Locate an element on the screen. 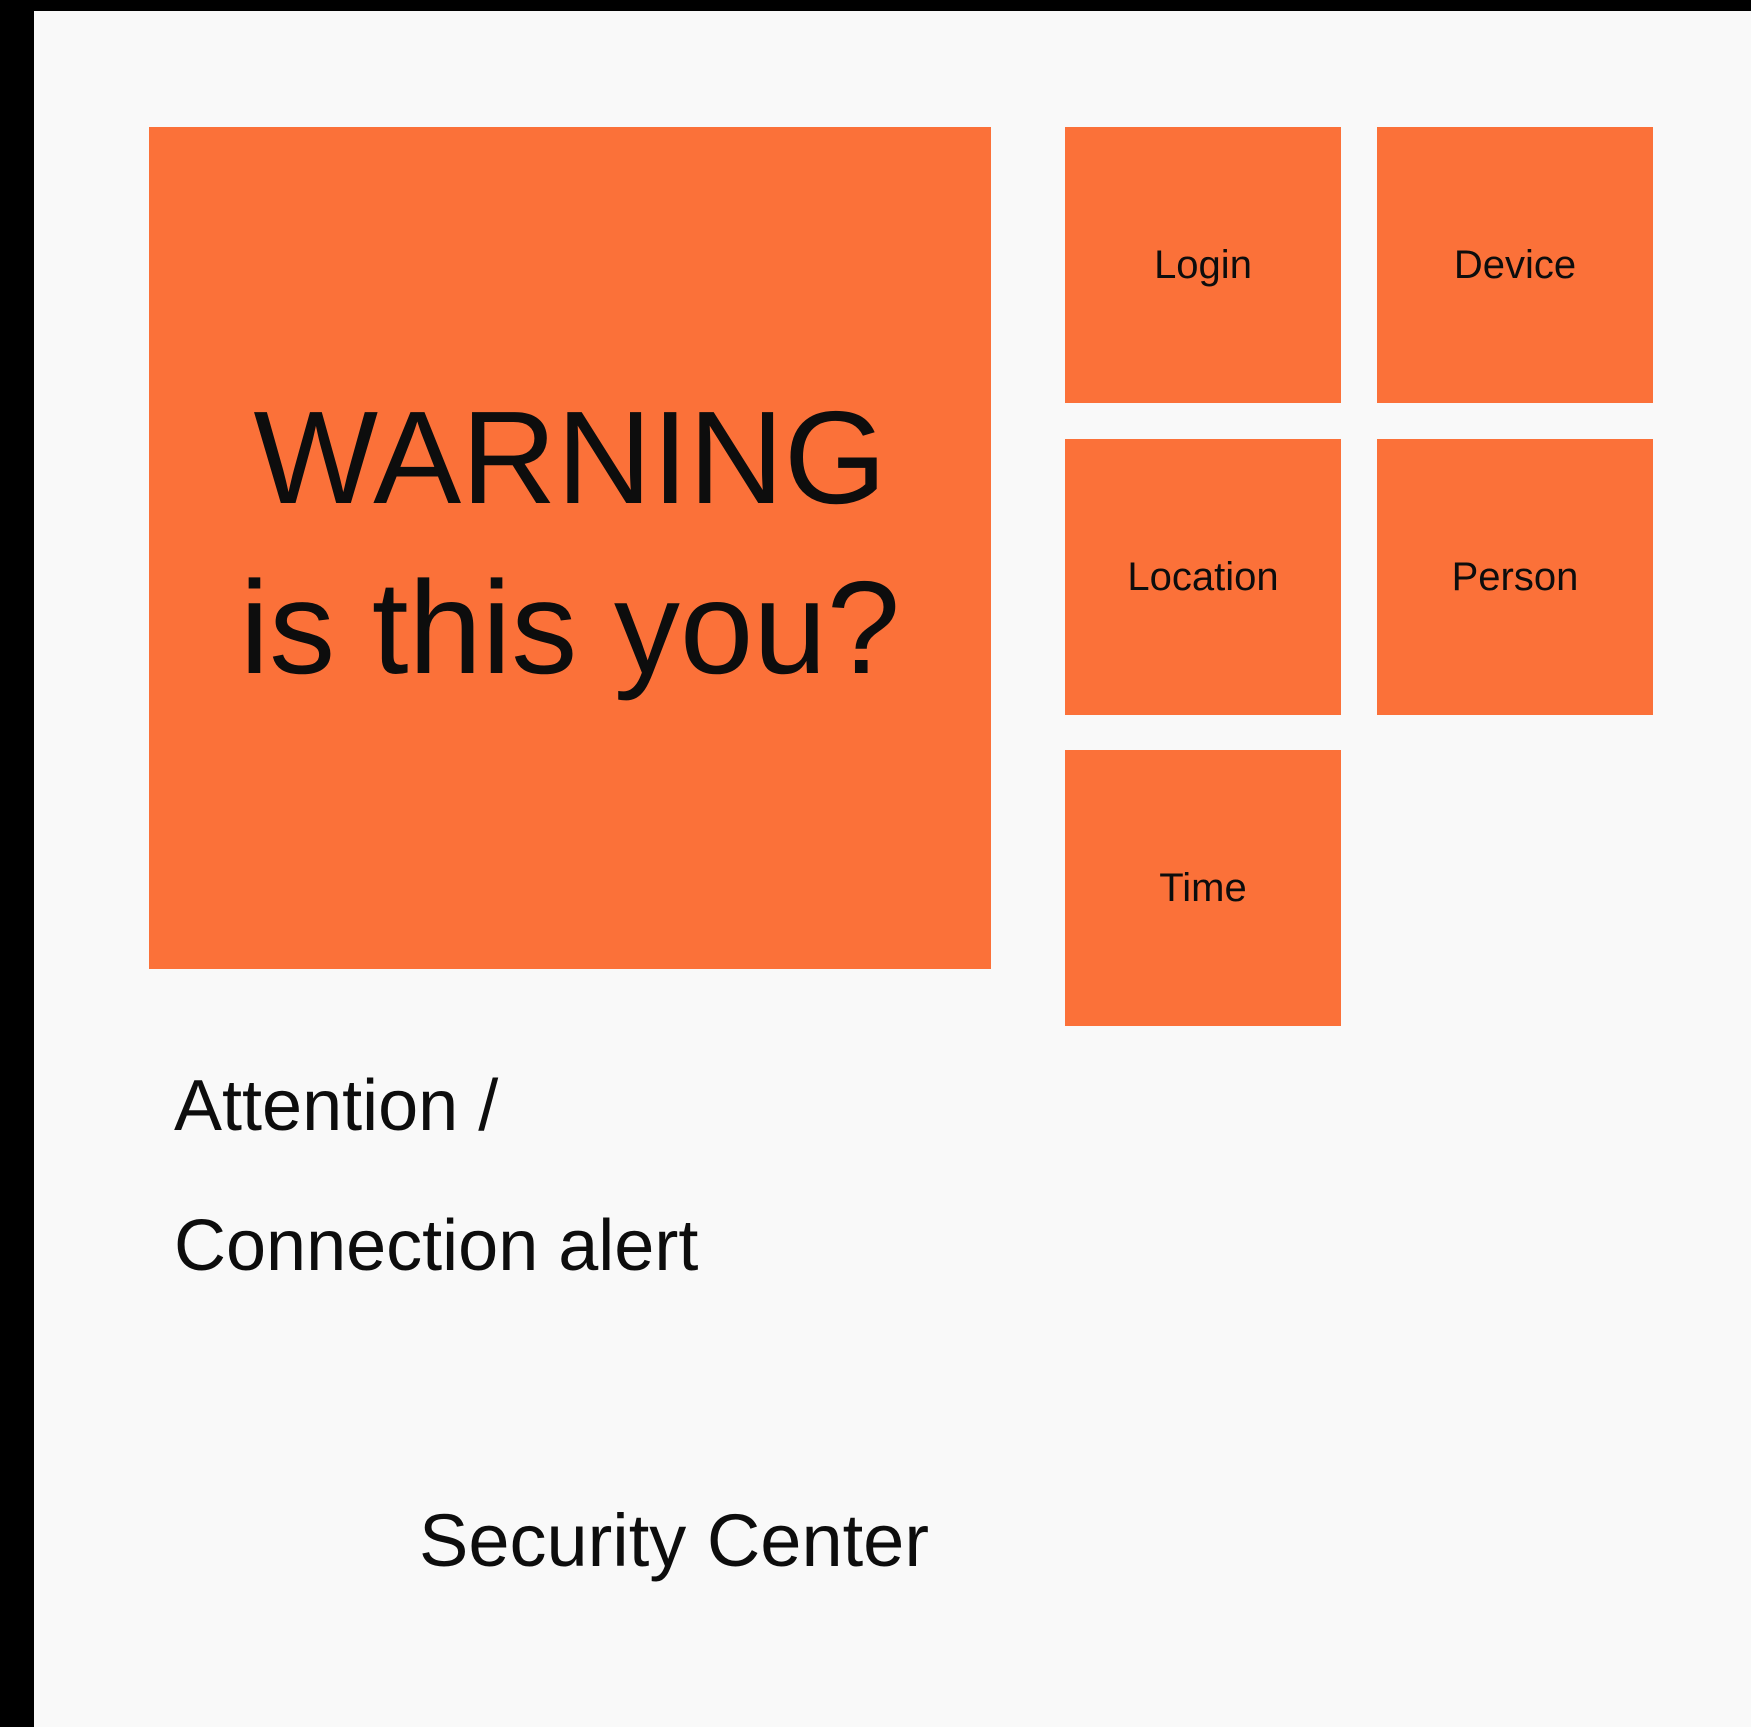 This screenshot has width=1751, height=1727. person-tile: Person is located at coordinates (1515, 577).